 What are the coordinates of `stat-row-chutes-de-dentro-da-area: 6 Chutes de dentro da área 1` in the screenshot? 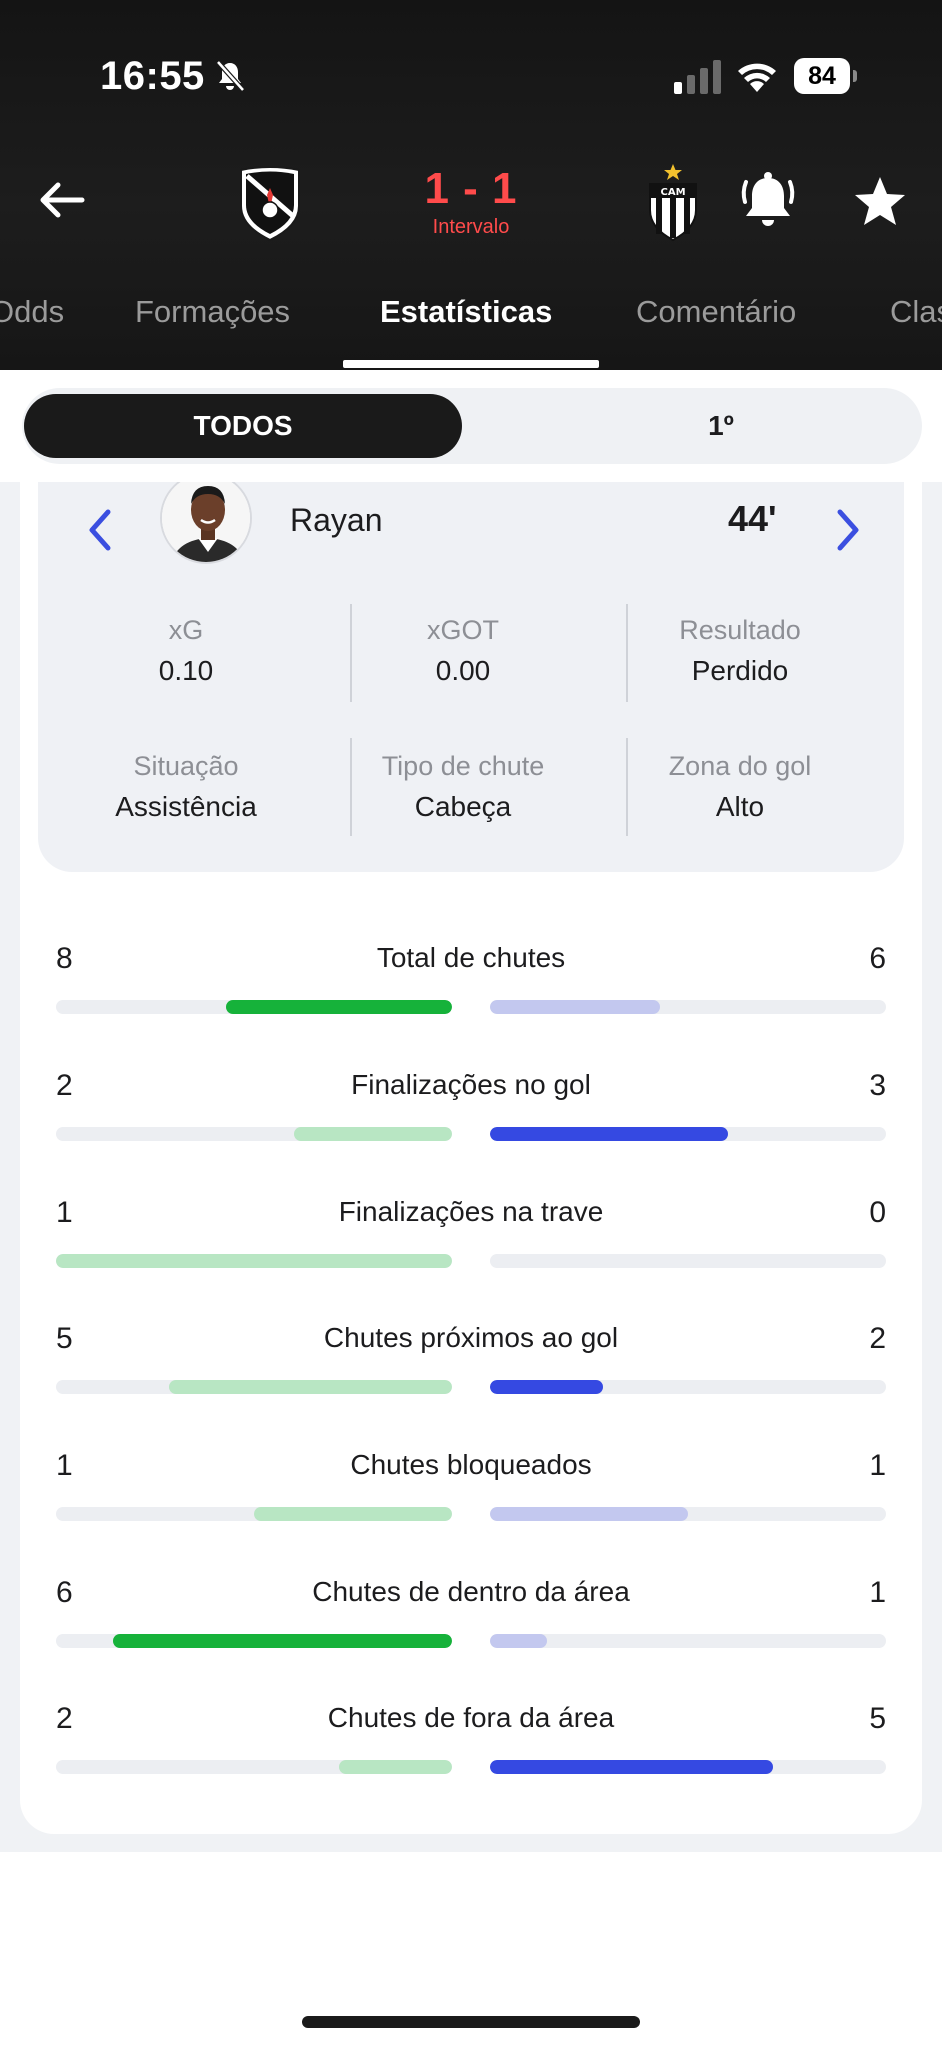 It's located at (471, 1621).